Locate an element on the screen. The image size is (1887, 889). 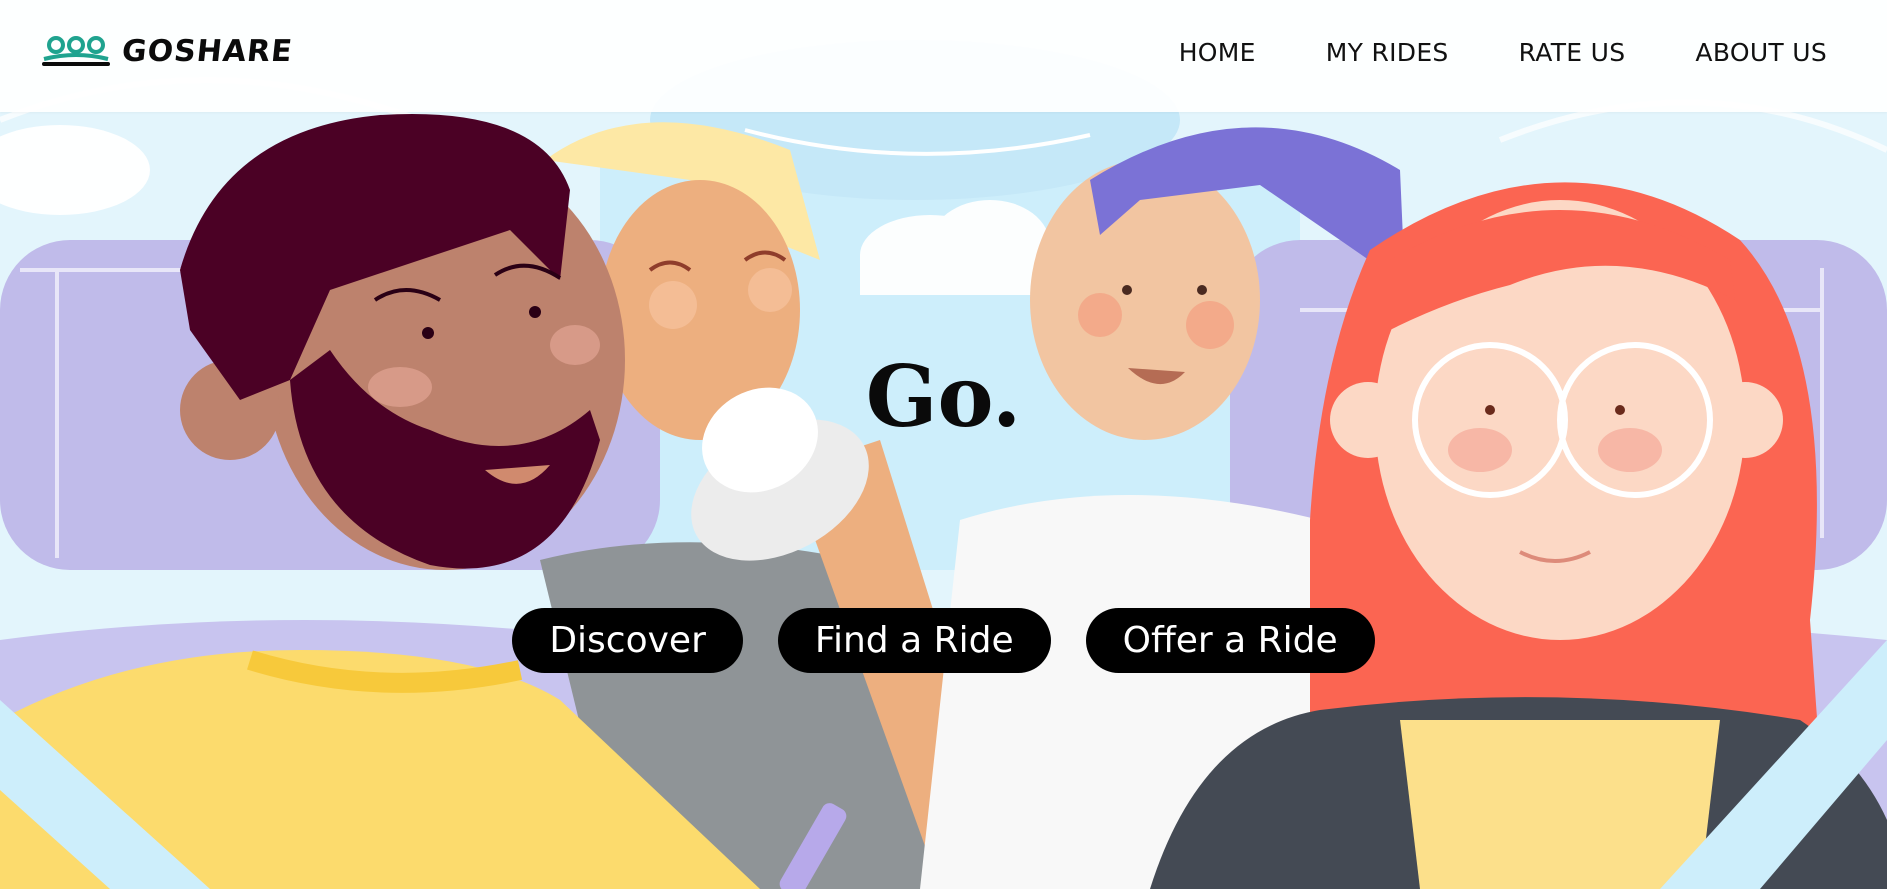
hero-actions: Discover Find a Ride Offer a Ride is located at coordinates (943, 640).